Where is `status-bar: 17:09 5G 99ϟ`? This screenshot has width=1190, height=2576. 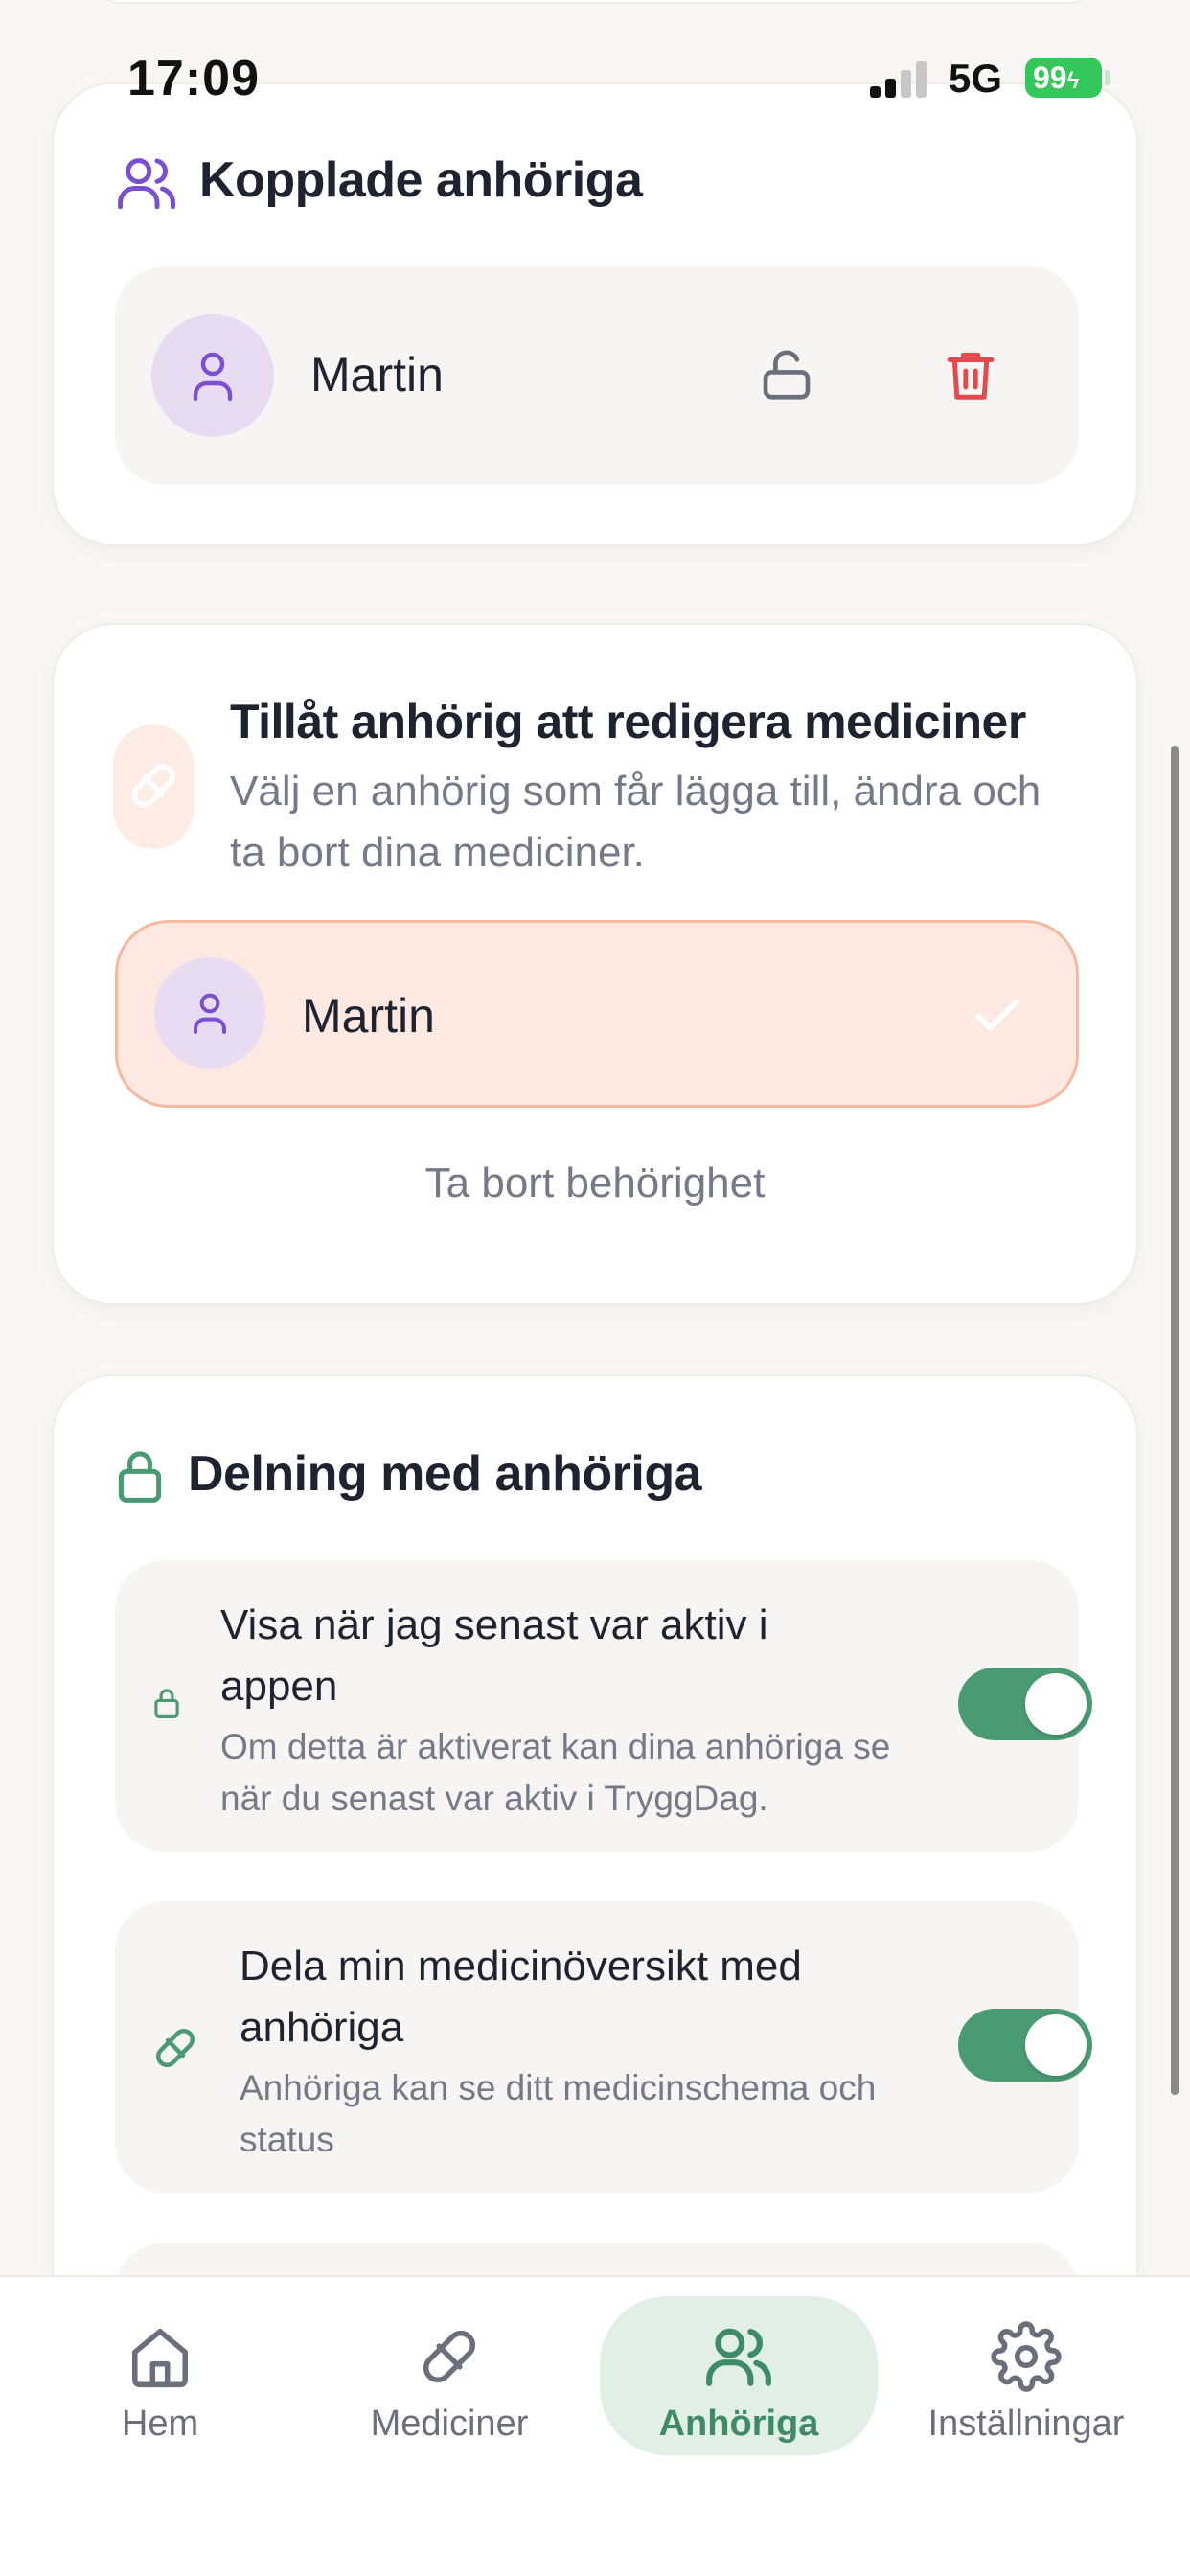 status-bar: 17:09 5G 99ϟ is located at coordinates (595, 76).